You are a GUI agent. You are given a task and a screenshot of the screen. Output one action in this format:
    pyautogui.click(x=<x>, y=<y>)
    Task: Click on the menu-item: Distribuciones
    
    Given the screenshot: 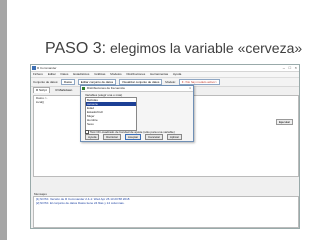 What is the action you would take?
    pyautogui.click(x=135, y=74)
    